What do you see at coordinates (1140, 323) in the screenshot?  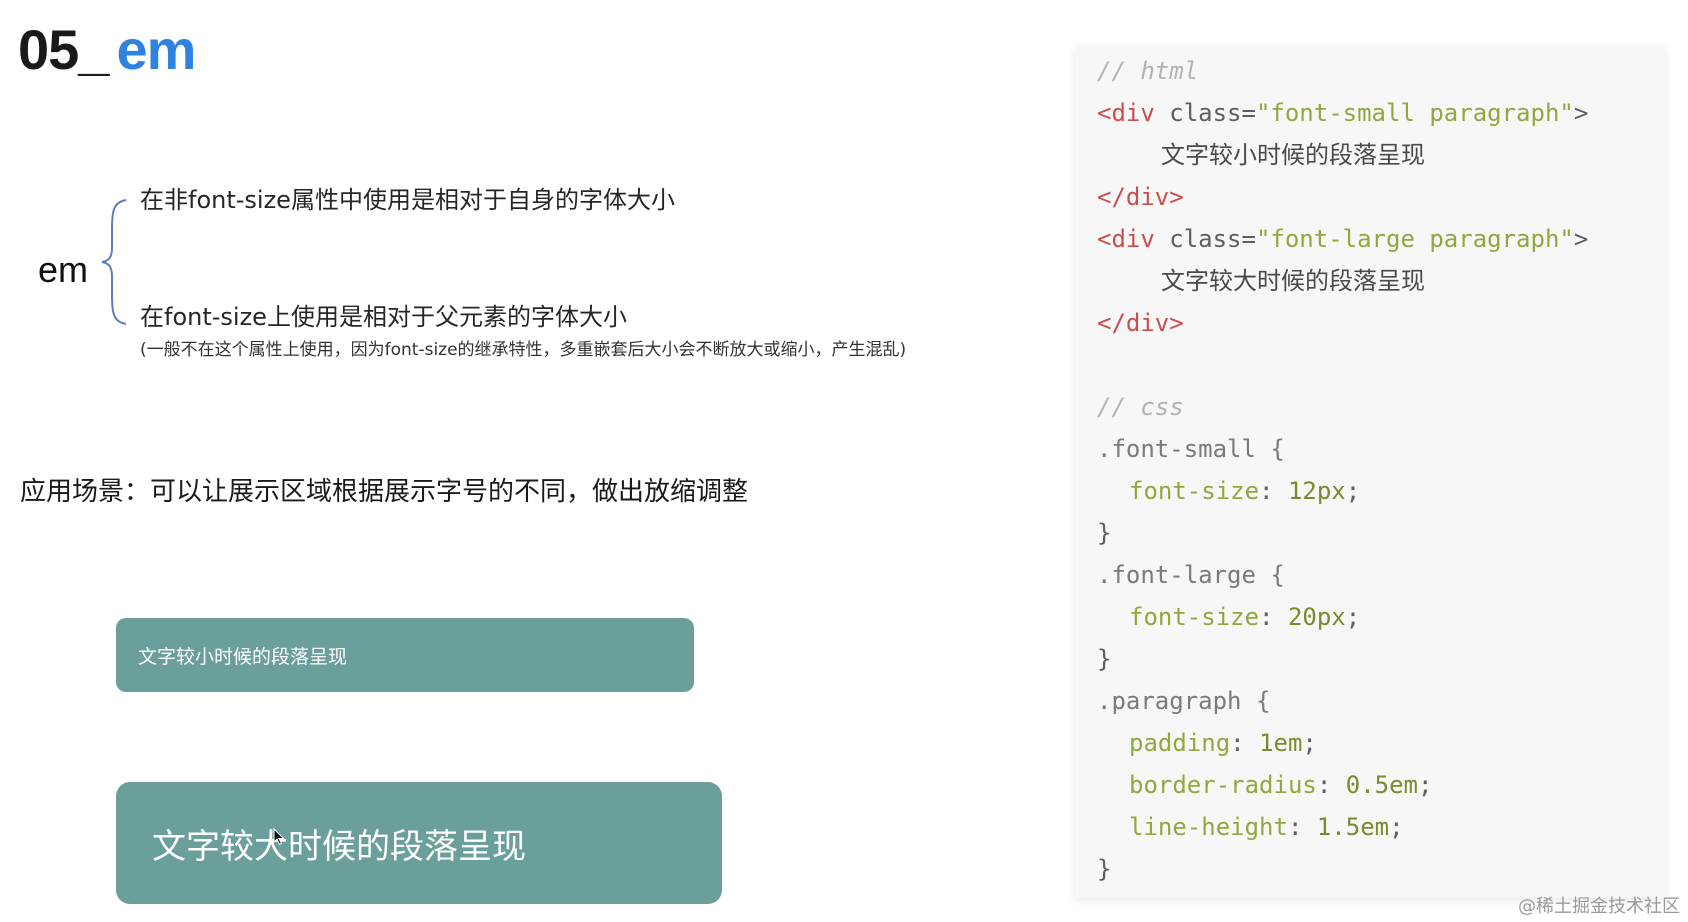 I see `code-line-div-close-2: </div>` at bounding box center [1140, 323].